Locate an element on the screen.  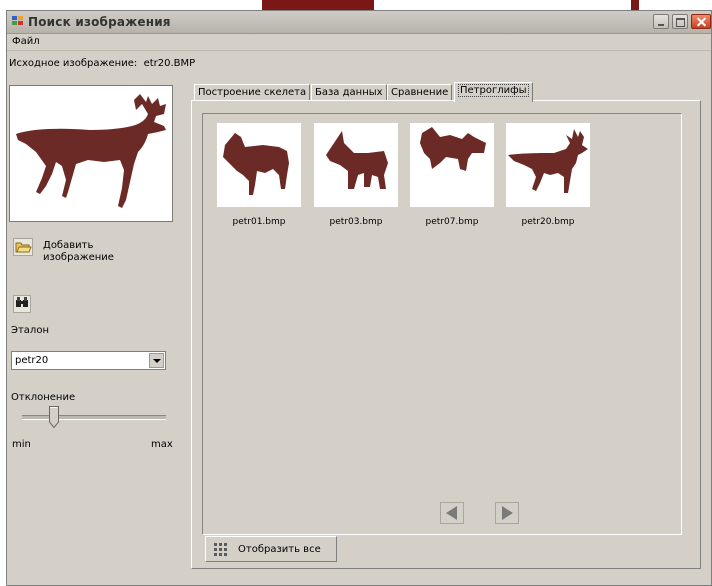
folder-open-icon is located at coordinates (23, 247).